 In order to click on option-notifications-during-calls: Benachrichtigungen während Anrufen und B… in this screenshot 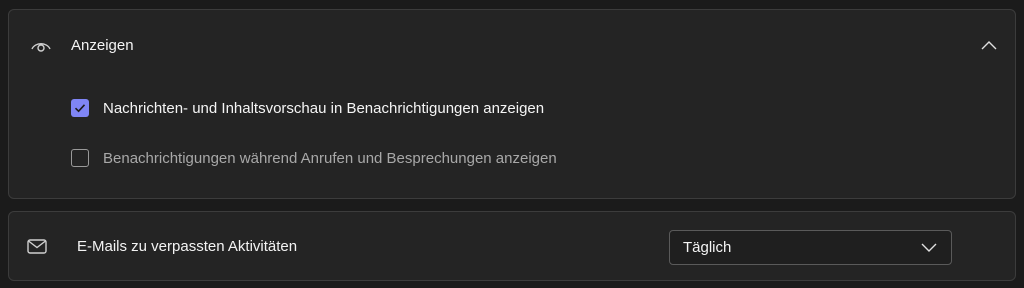, I will do `click(533, 158)`.